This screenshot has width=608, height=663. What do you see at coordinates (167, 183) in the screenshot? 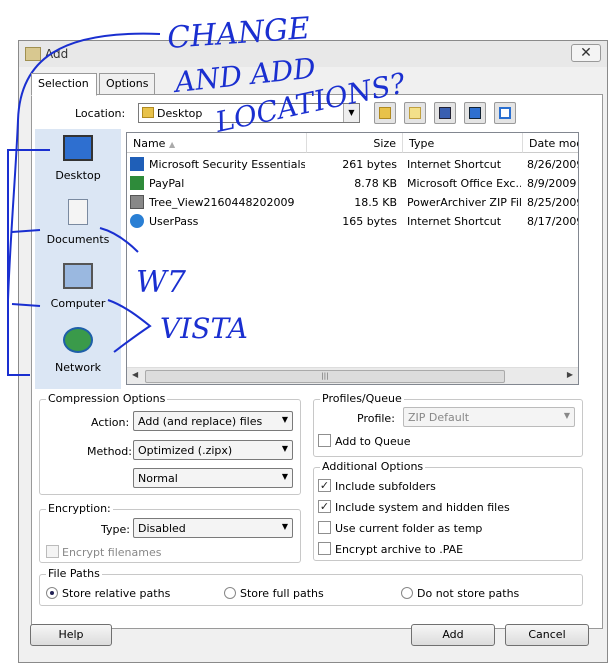
I see `file-name: PayPal` at bounding box center [167, 183].